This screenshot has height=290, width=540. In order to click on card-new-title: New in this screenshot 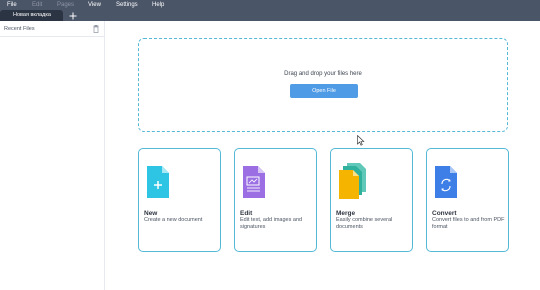, I will do `click(151, 213)`.